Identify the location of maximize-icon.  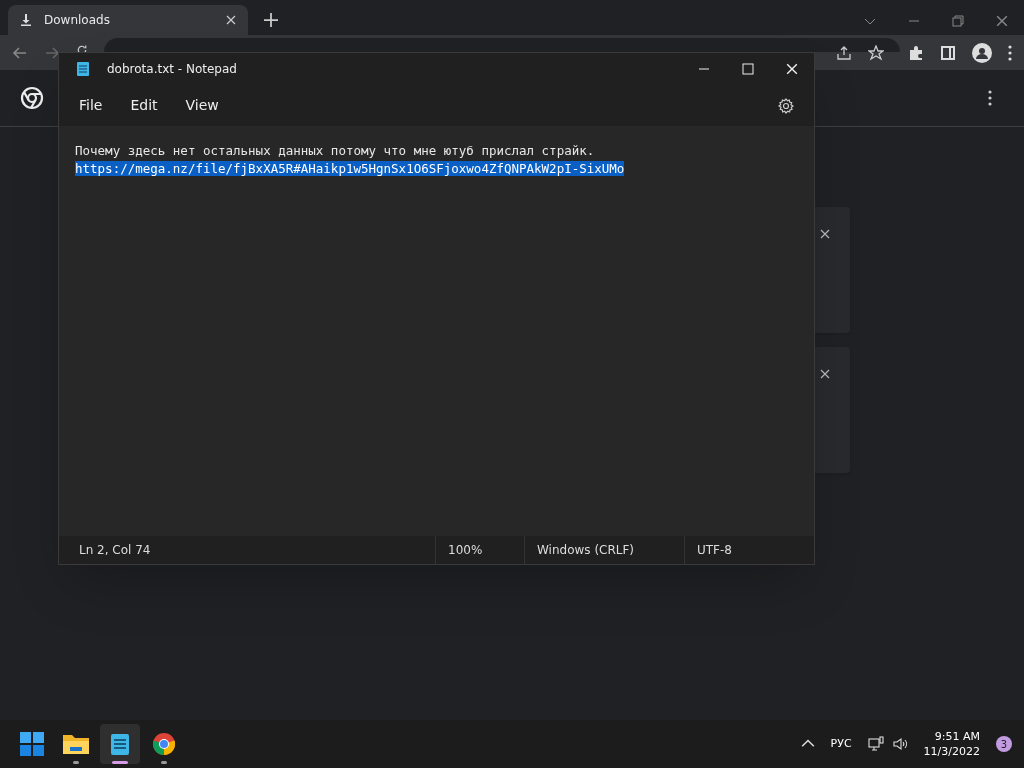
(748, 69).